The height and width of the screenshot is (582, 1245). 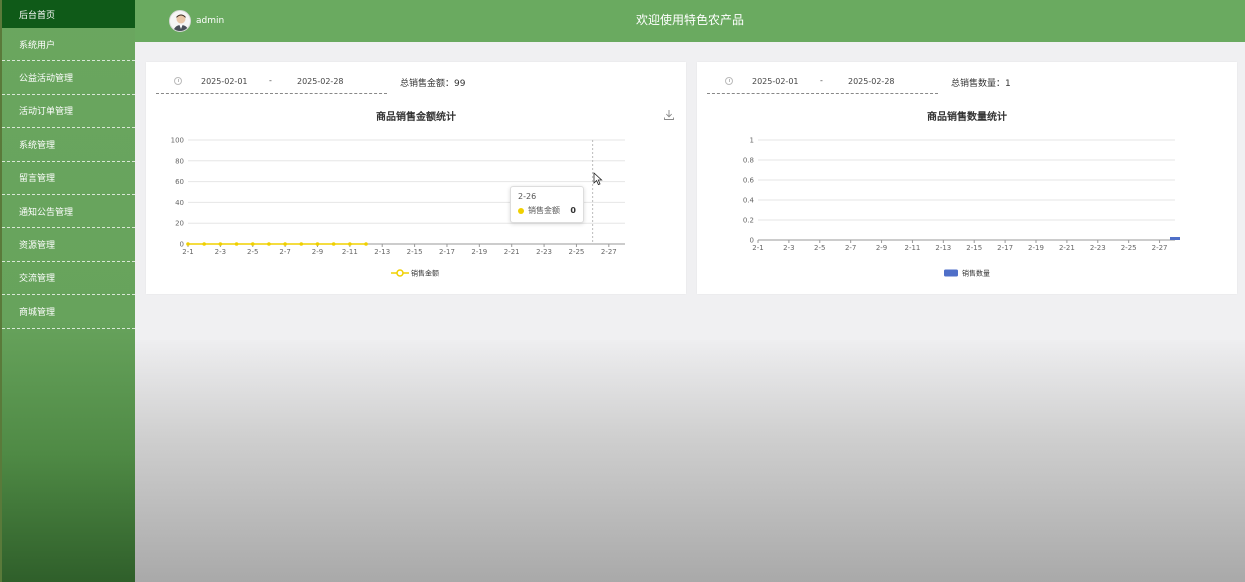 I want to click on sidebar-item-label: 公益活动管理, so click(x=46, y=79).